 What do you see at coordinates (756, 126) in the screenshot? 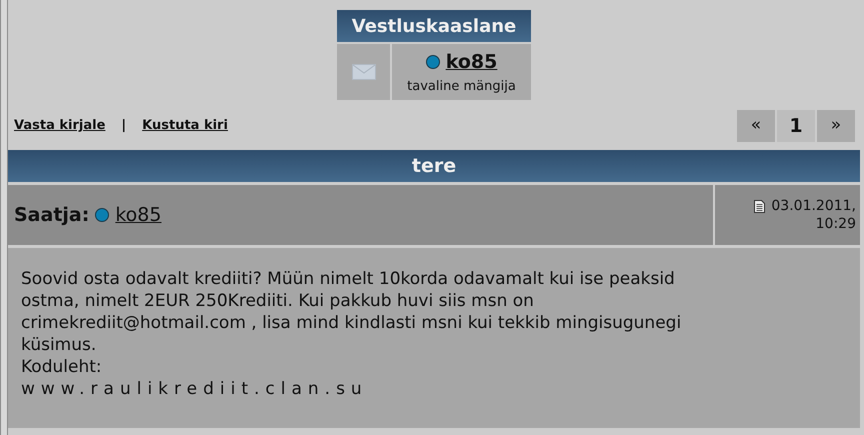
I see `page-button: «` at bounding box center [756, 126].